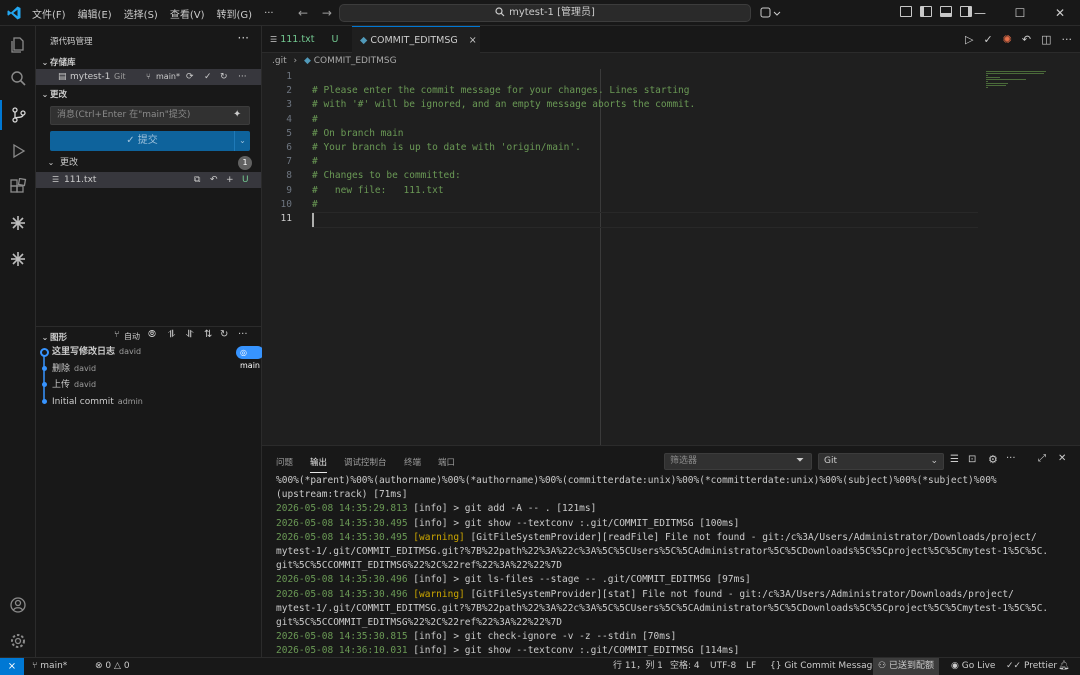  Describe the element at coordinates (148, 369) in the screenshot. I see `graph-commit-row: 删除 david` at that location.